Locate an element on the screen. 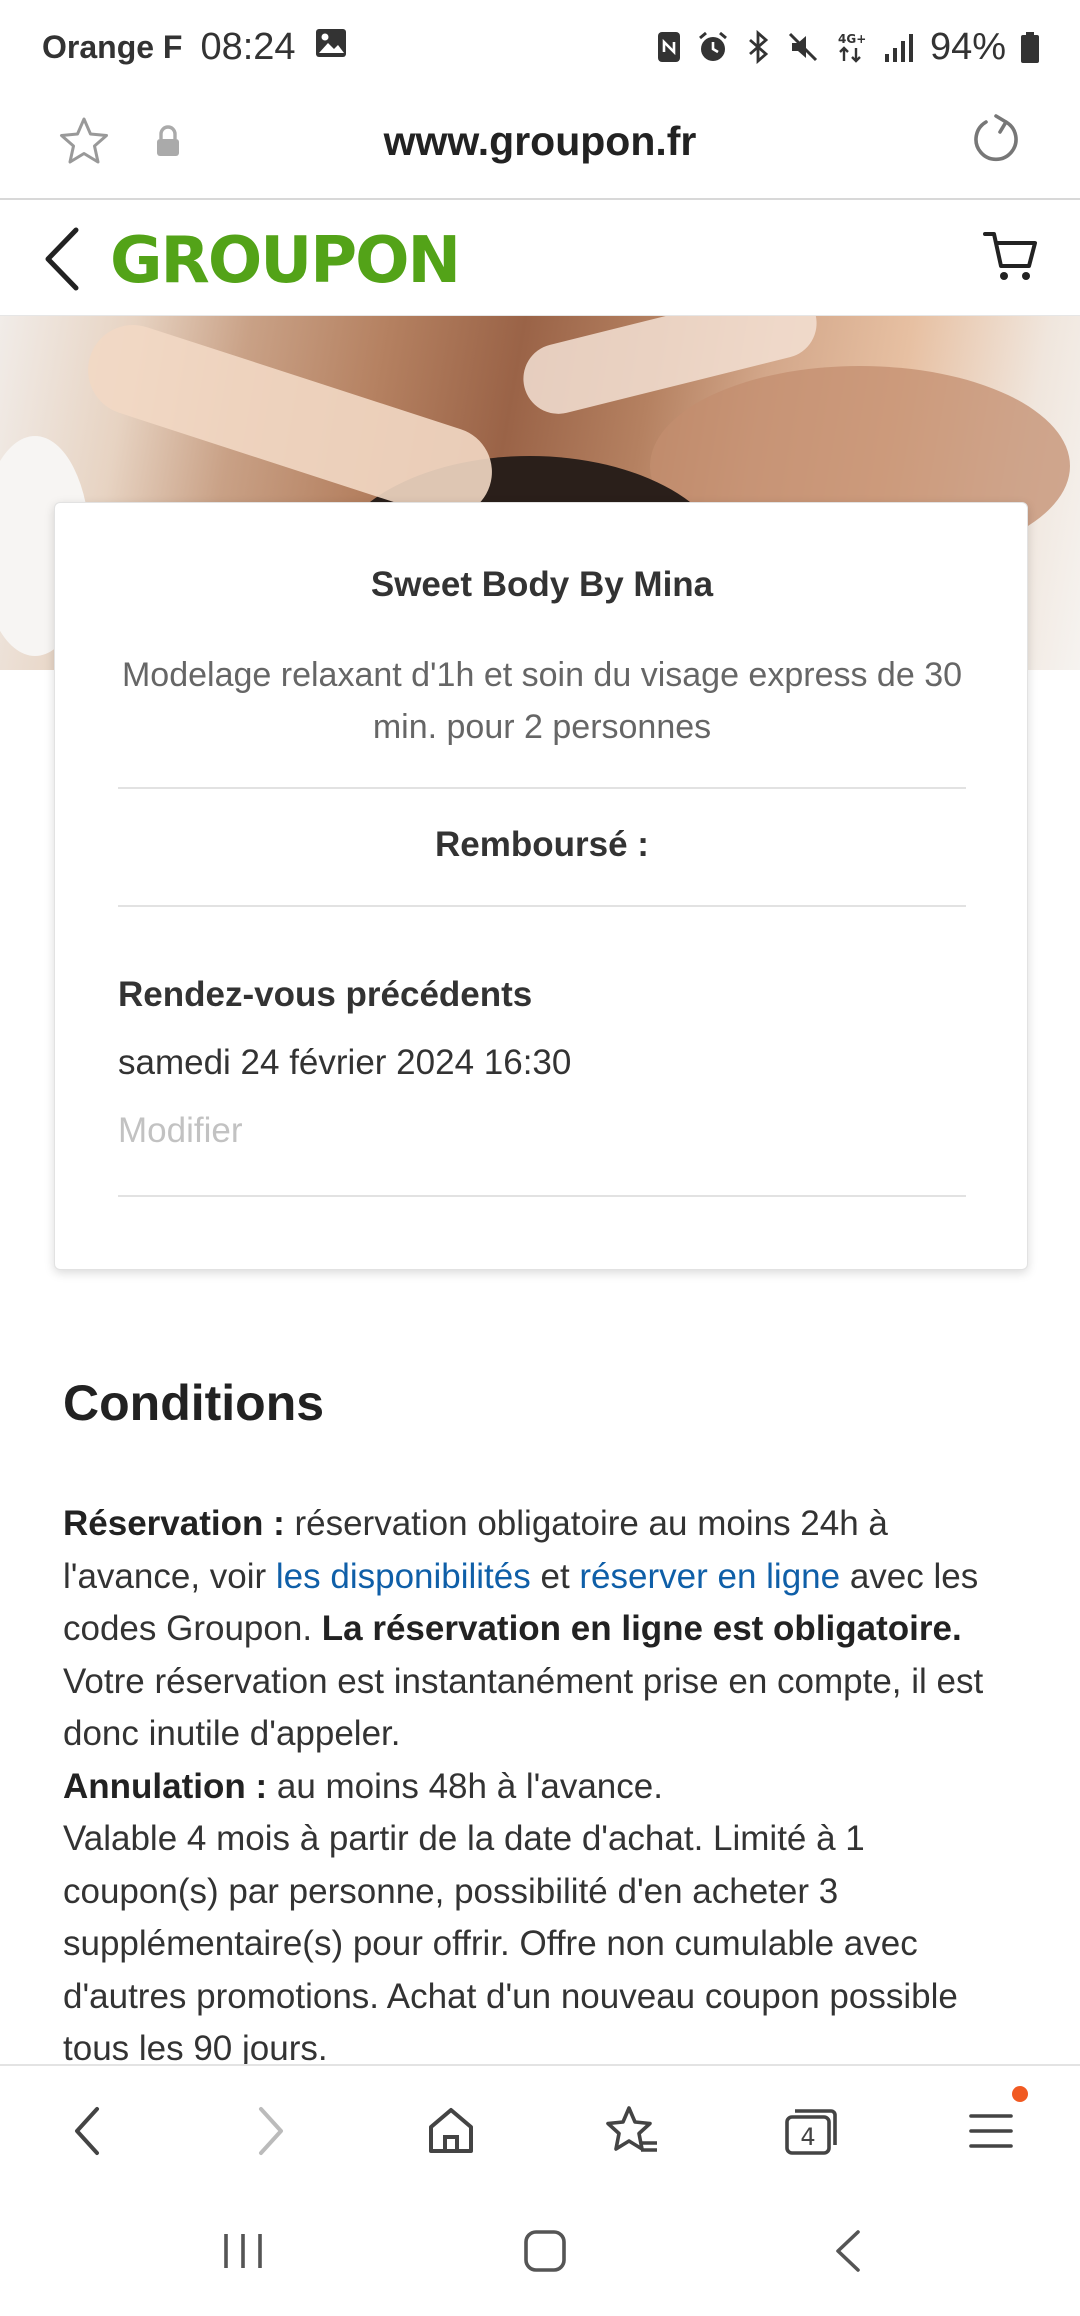 Image resolution: width=1080 pixels, height=2316 pixels. refund-status: Remboursé : is located at coordinates (542, 844).